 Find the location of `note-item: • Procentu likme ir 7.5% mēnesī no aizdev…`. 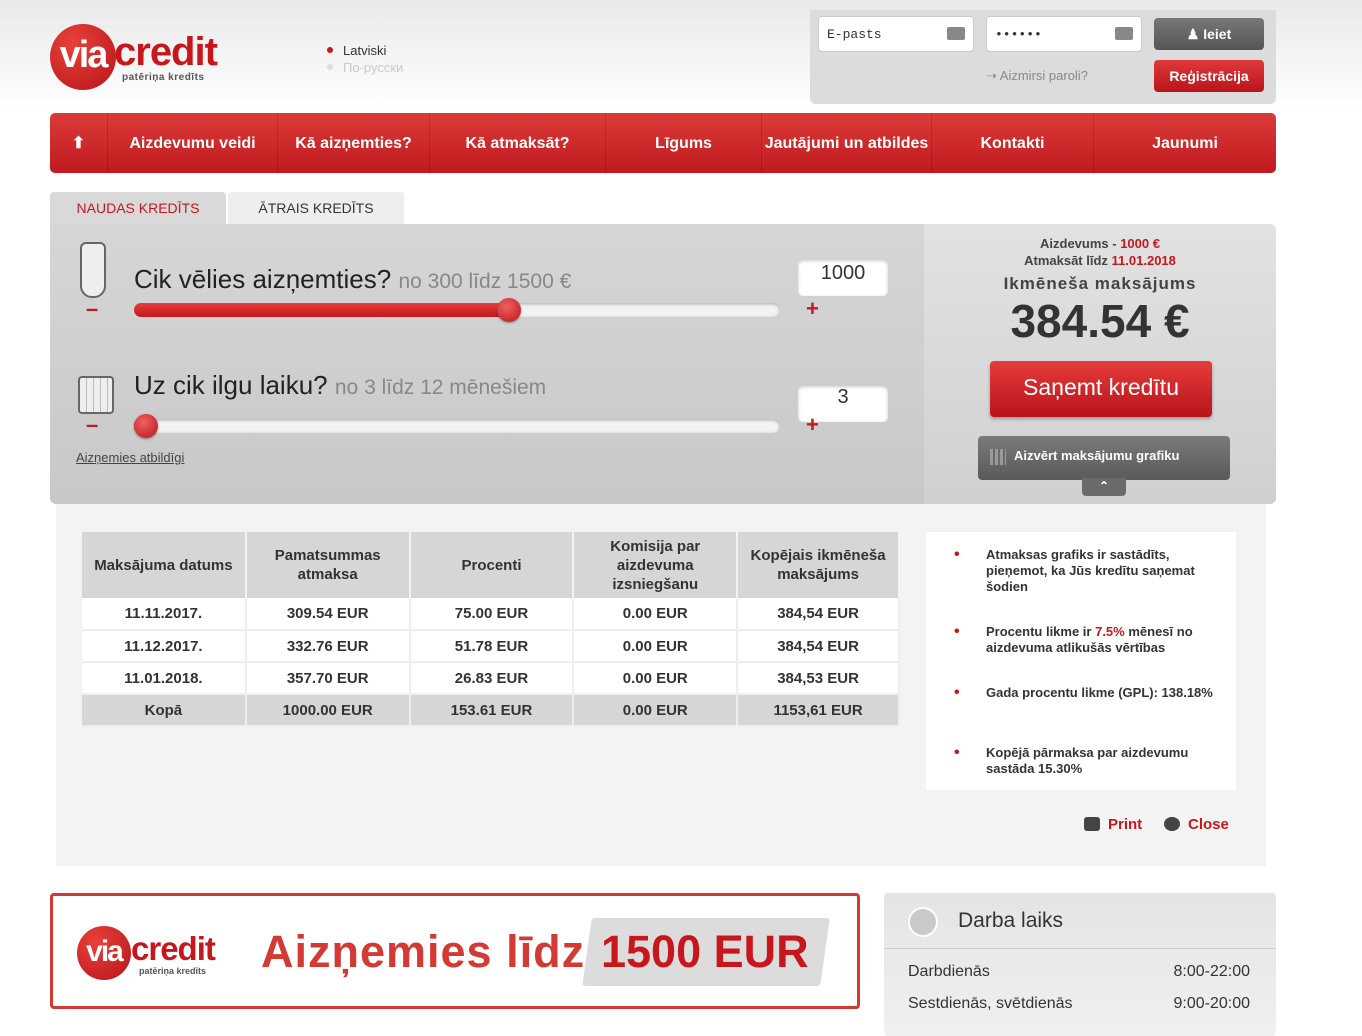

note-item: • Procentu likme ir 7.5% mēnesī no aizdev… is located at coordinates (1090, 640).